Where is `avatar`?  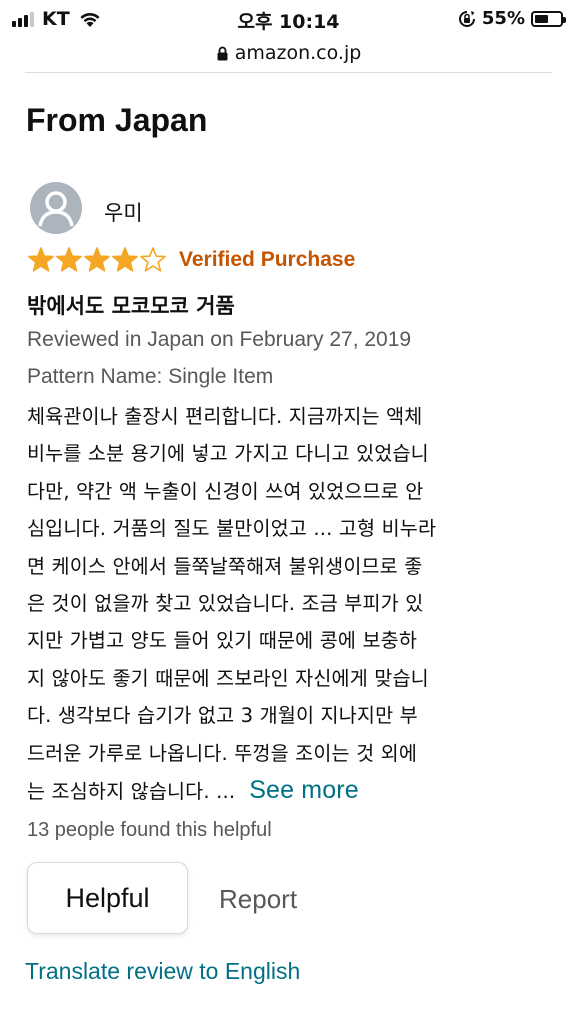 avatar is located at coordinates (56, 208).